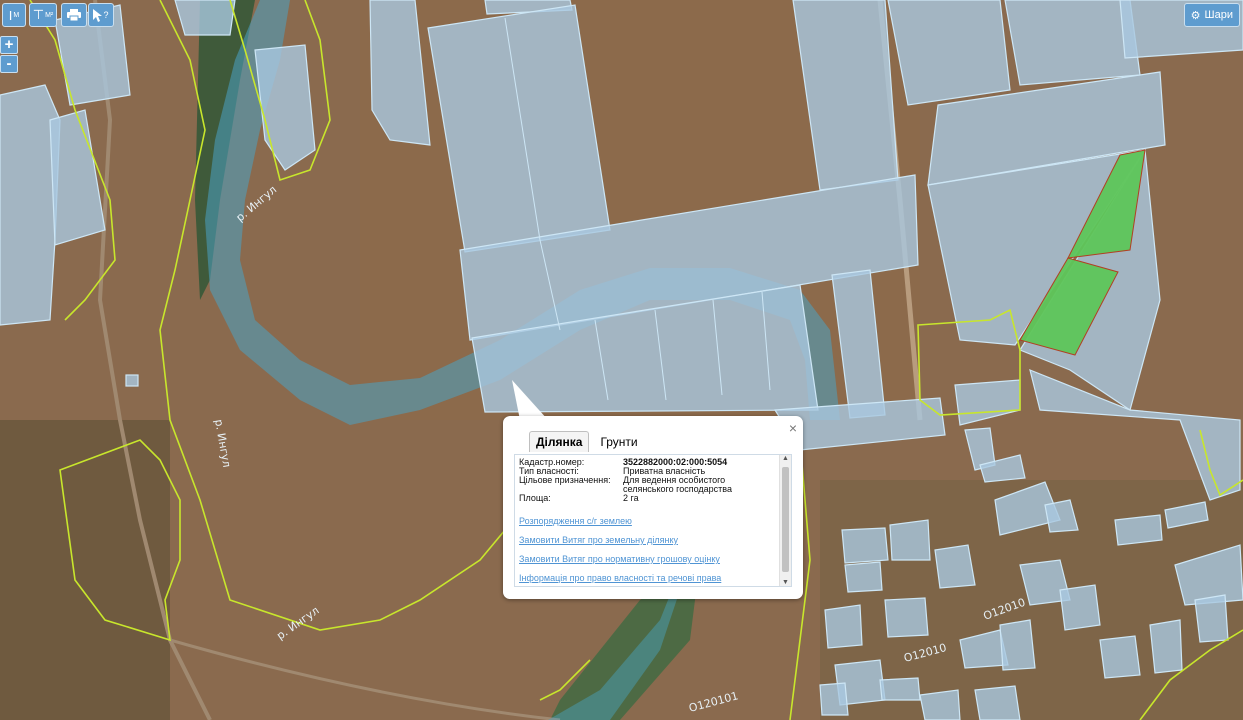 The height and width of the screenshot is (720, 1243). Describe the element at coordinates (559, 441) in the screenshot. I see `tab-parcel: Ділянка` at that location.